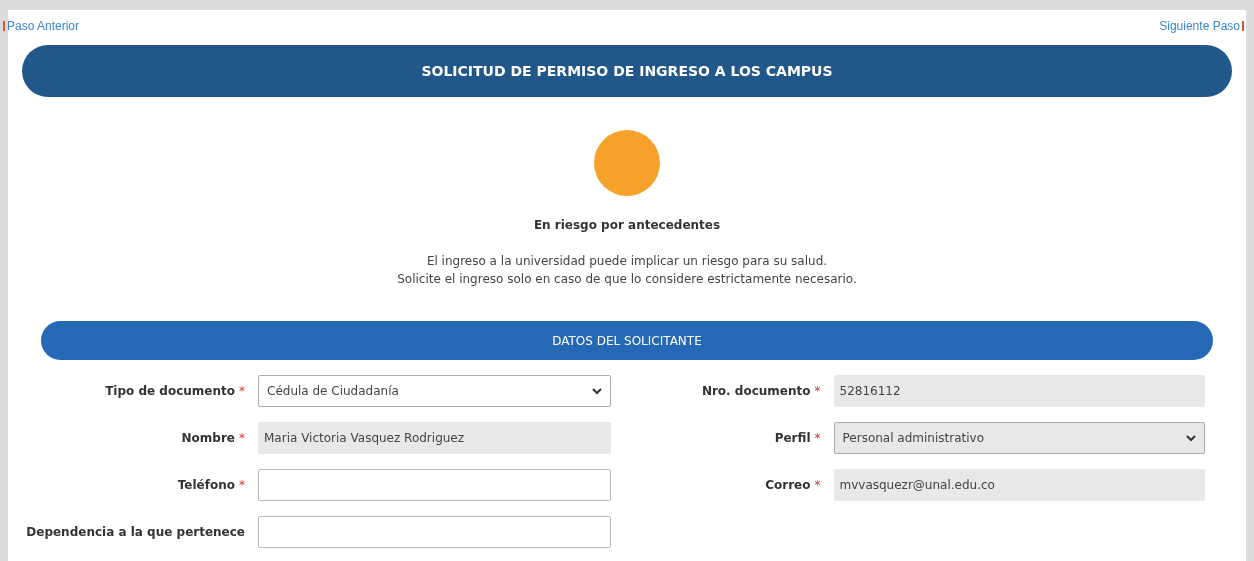 This screenshot has width=1254, height=561. What do you see at coordinates (170, 391) in the screenshot?
I see `field-label: Tipo de documento` at bounding box center [170, 391].